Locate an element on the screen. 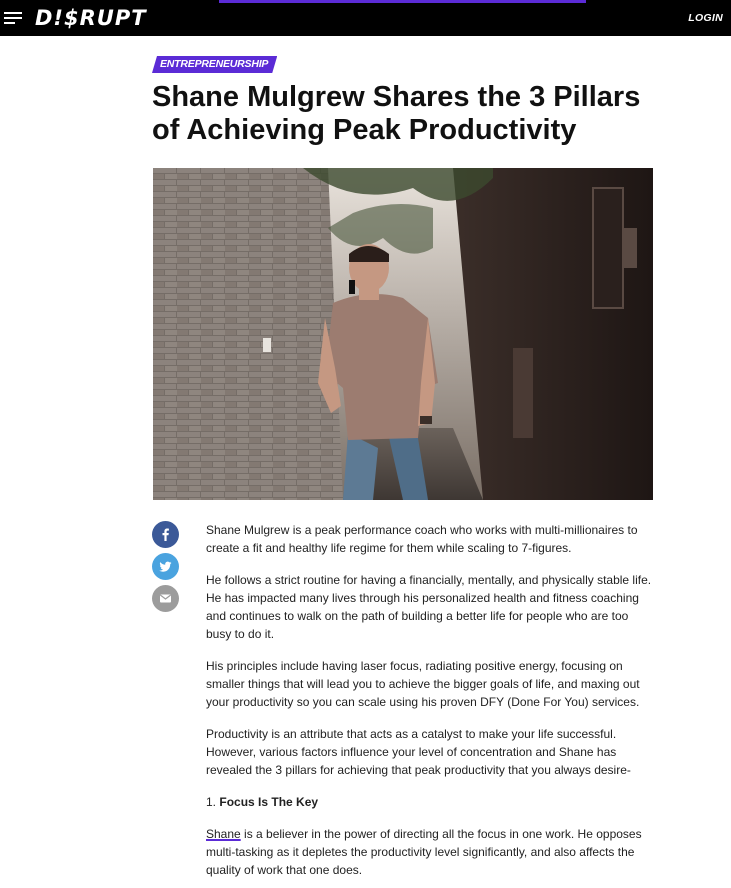 Image resolution: width=731 pixels, height=888 pixels. section-number: 1. is located at coordinates (211, 802).